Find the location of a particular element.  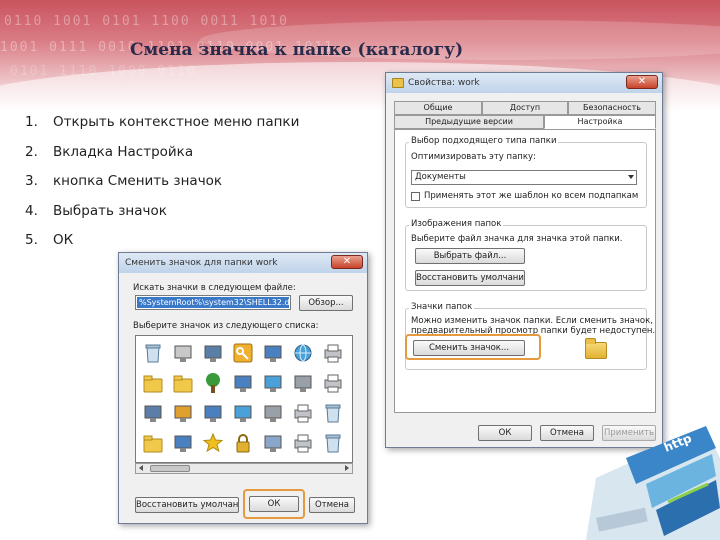

tab-sharing: Доступ is located at coordinates (525, 108).